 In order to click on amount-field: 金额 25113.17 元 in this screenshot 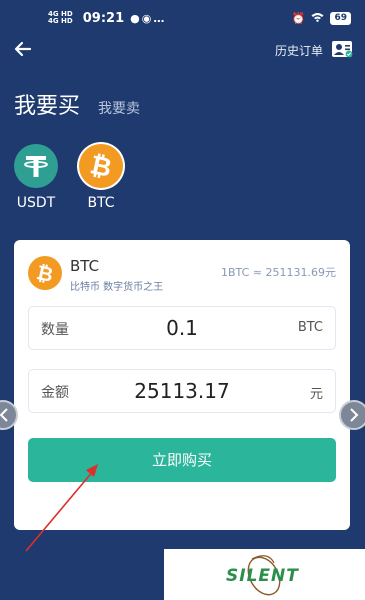, I will do `click(182, 391)`.